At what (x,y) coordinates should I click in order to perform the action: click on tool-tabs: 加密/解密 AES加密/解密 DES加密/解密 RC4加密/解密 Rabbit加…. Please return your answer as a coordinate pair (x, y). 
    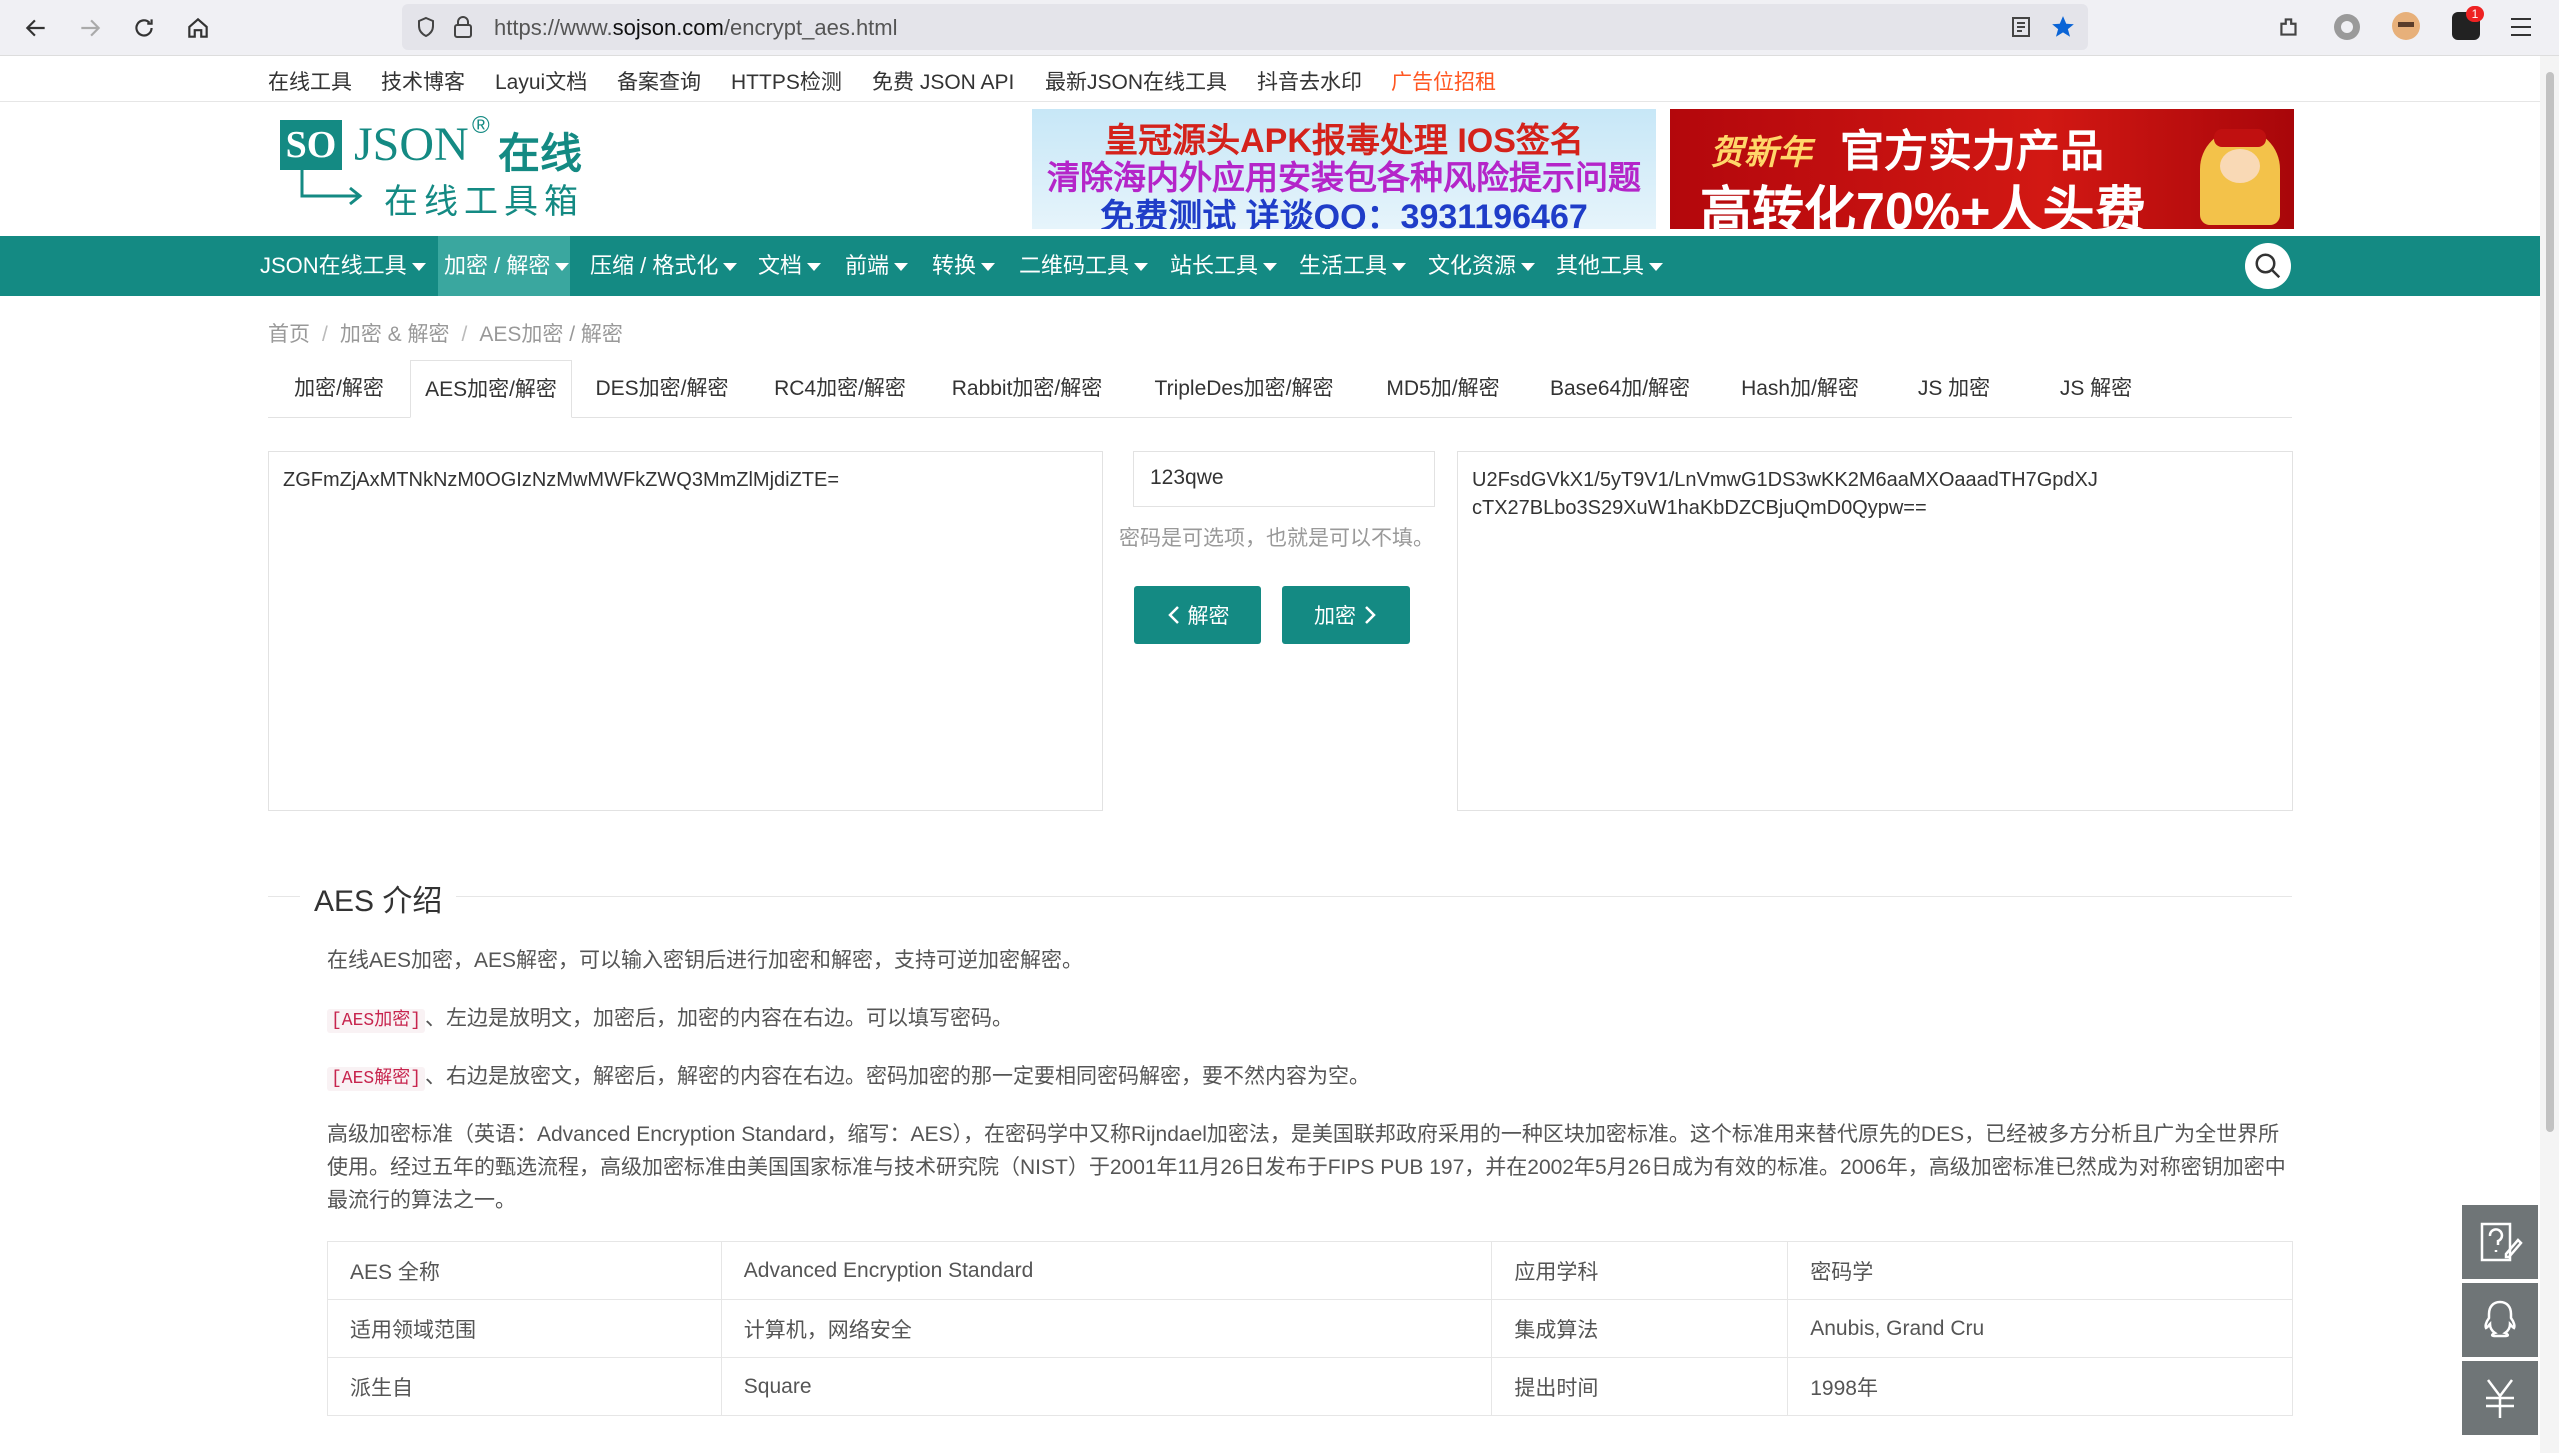
    Looking at the image, I should click on (1280, 389).